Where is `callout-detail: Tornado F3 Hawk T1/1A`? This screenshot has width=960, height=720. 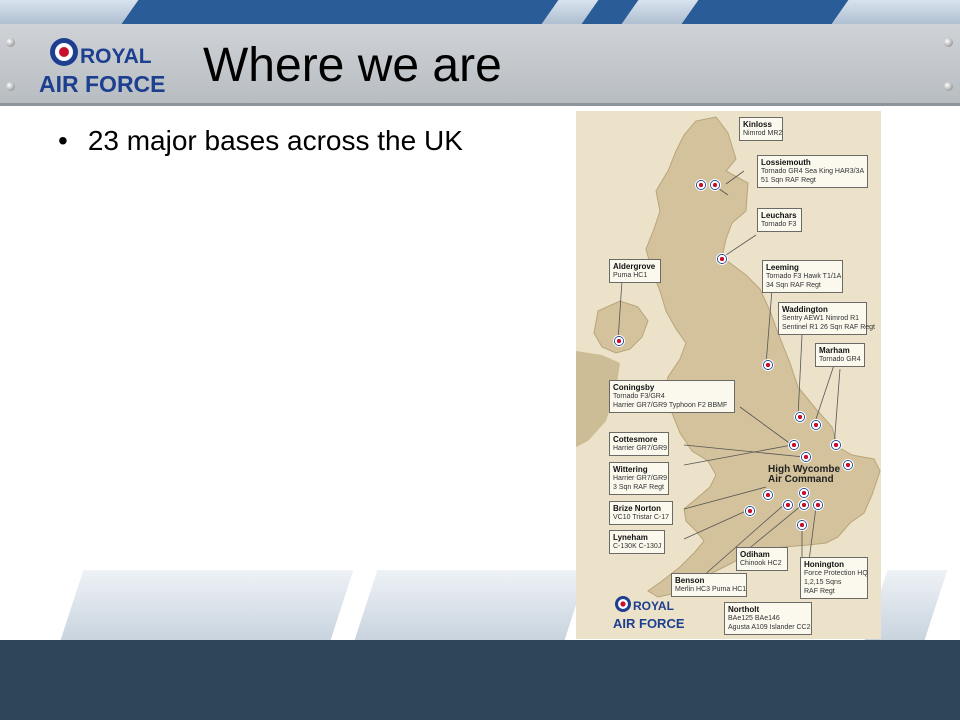 callout-detail: Tornado F3 Hawk T1/1A is located at coordinates (804, 276).